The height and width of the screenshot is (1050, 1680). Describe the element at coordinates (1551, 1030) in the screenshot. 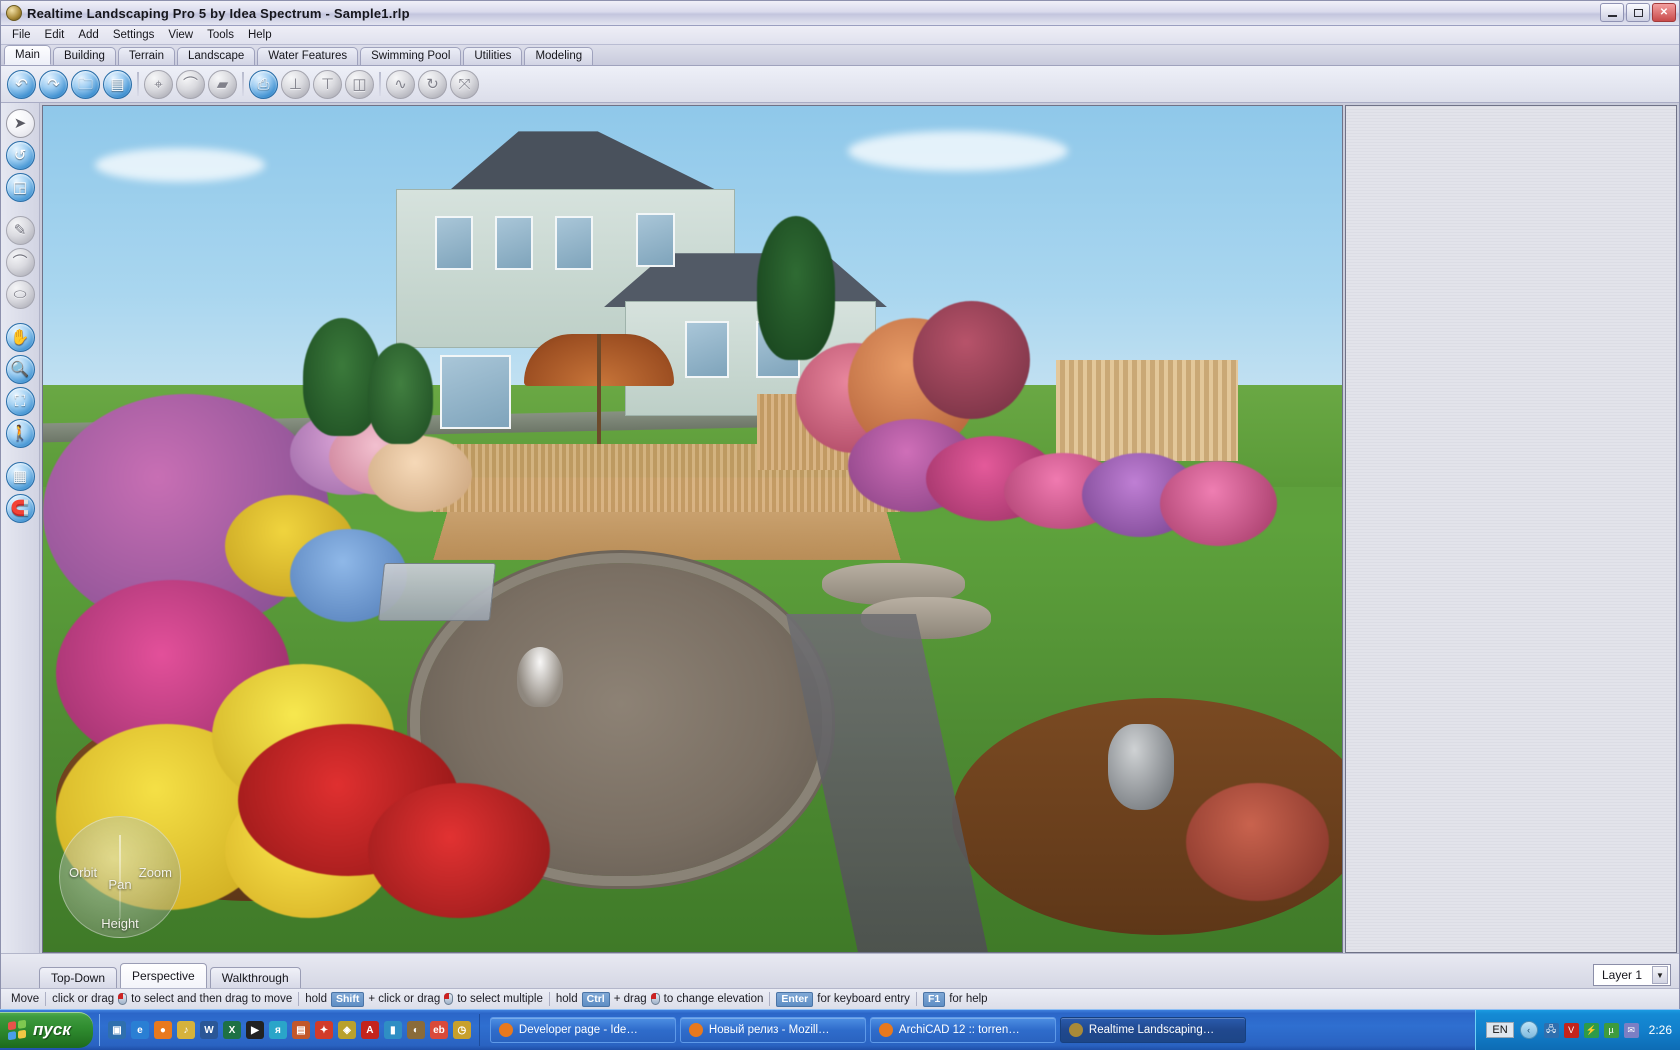

I see `network-icon: 🖧` at that location.